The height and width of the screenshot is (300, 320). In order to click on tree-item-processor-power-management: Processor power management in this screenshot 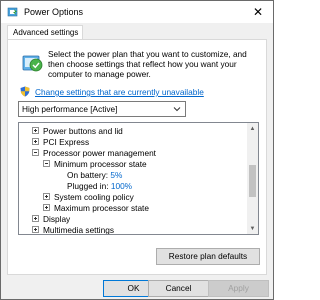, I will do `click(94, 153)`.